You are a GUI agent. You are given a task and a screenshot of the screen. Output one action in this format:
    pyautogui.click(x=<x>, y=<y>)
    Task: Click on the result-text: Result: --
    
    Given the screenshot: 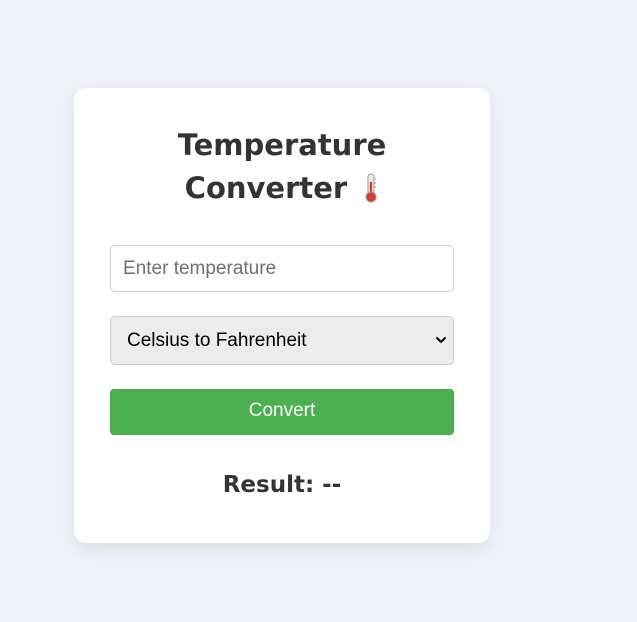 What is the action you would take?
    pyautogui.click(x=282, y=485)
    